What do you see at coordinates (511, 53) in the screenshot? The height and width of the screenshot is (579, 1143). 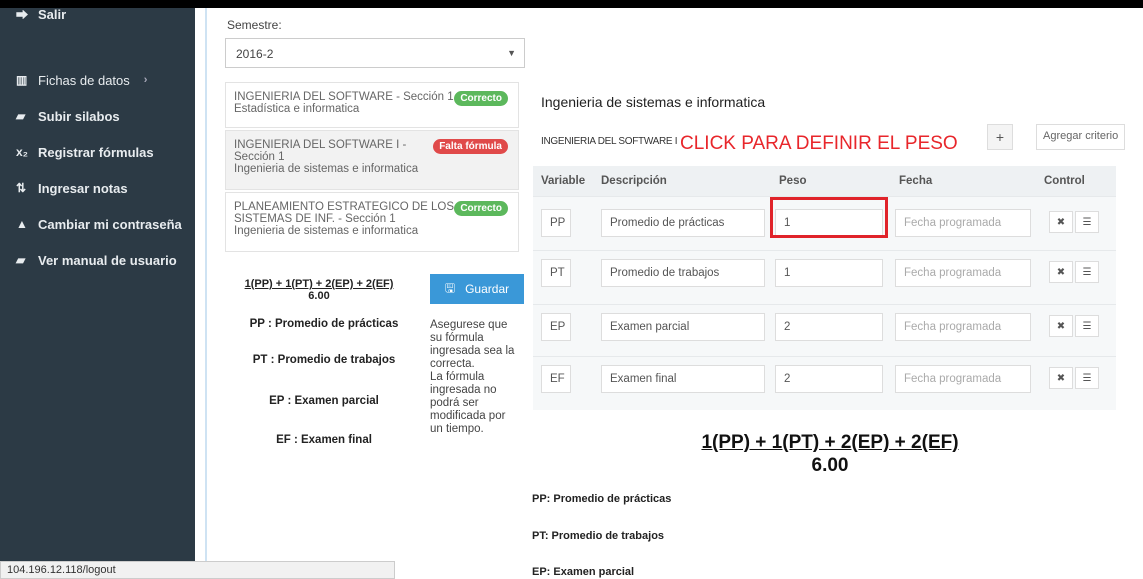 I see `caret-down-icon: ▼` at bounding box center [511, 53].